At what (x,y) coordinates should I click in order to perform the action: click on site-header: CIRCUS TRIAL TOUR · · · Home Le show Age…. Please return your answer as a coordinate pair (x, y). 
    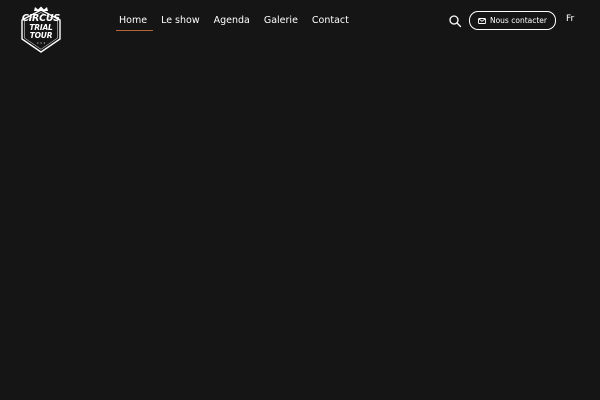
    Looking at the image, I should click on (300, 28).